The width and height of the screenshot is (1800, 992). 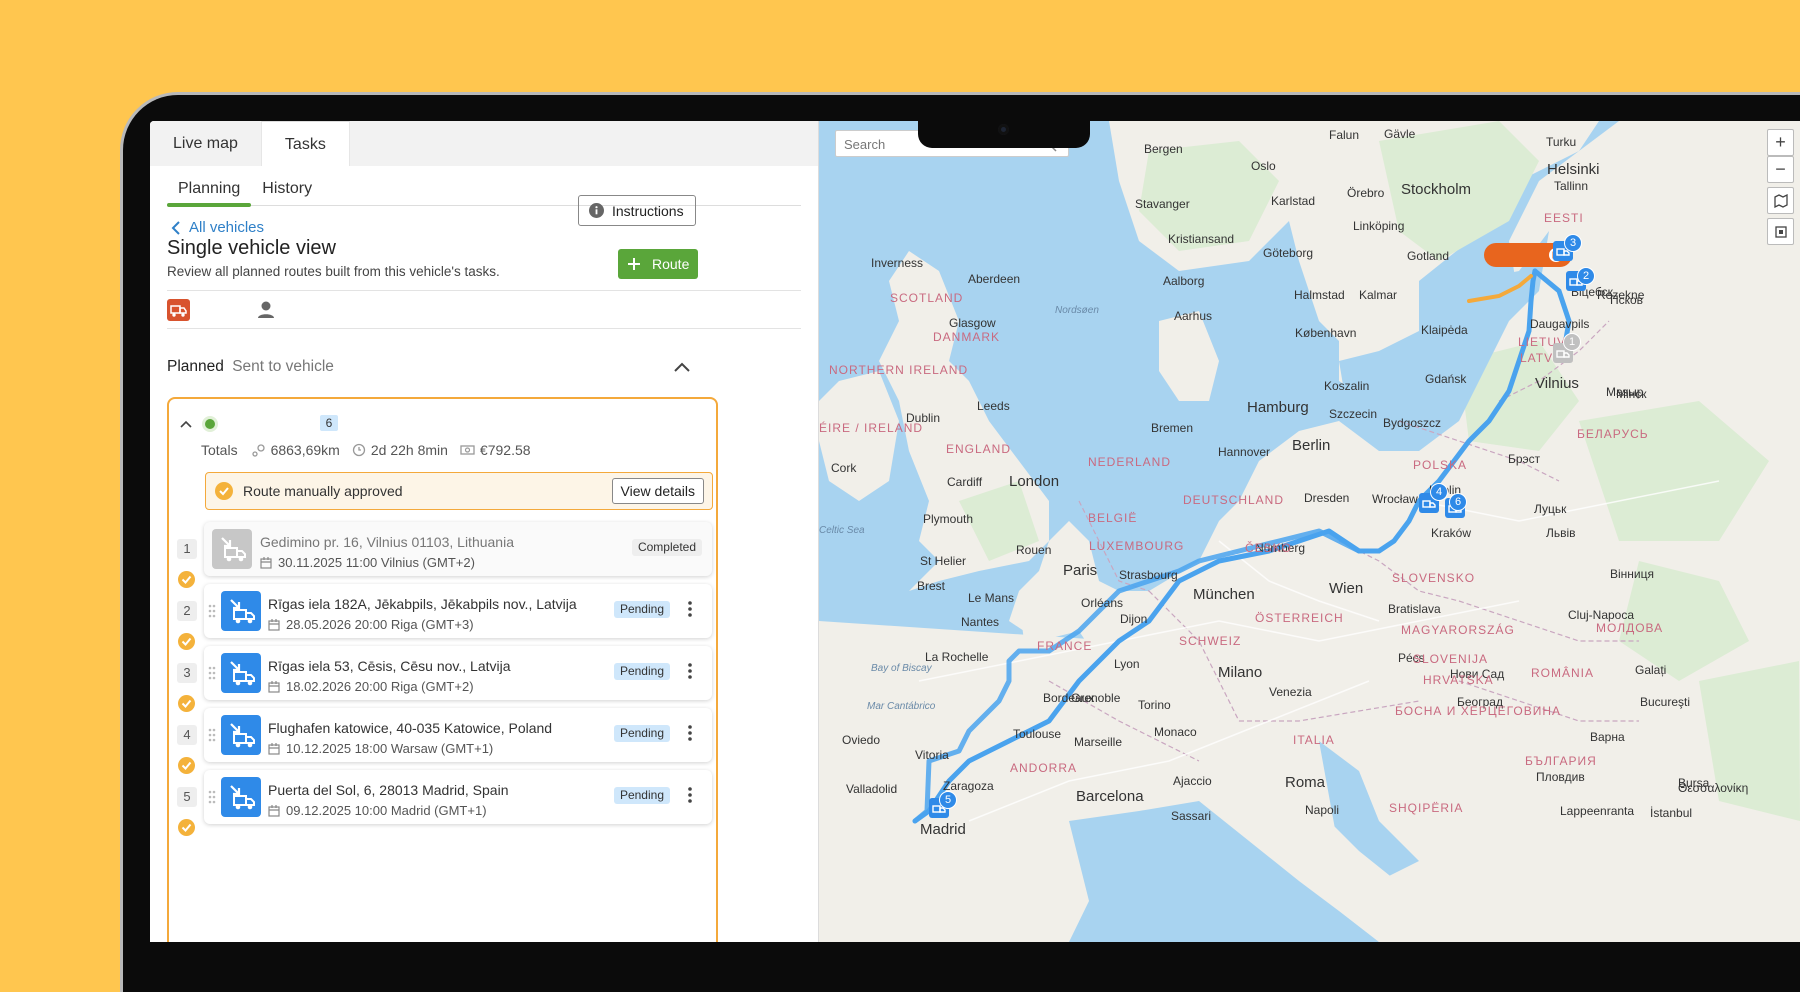 What do you see at coordinates (484, 191) in the screenshot?
I see `sub-tabs: Planning History` at bounding box center [484, 191].